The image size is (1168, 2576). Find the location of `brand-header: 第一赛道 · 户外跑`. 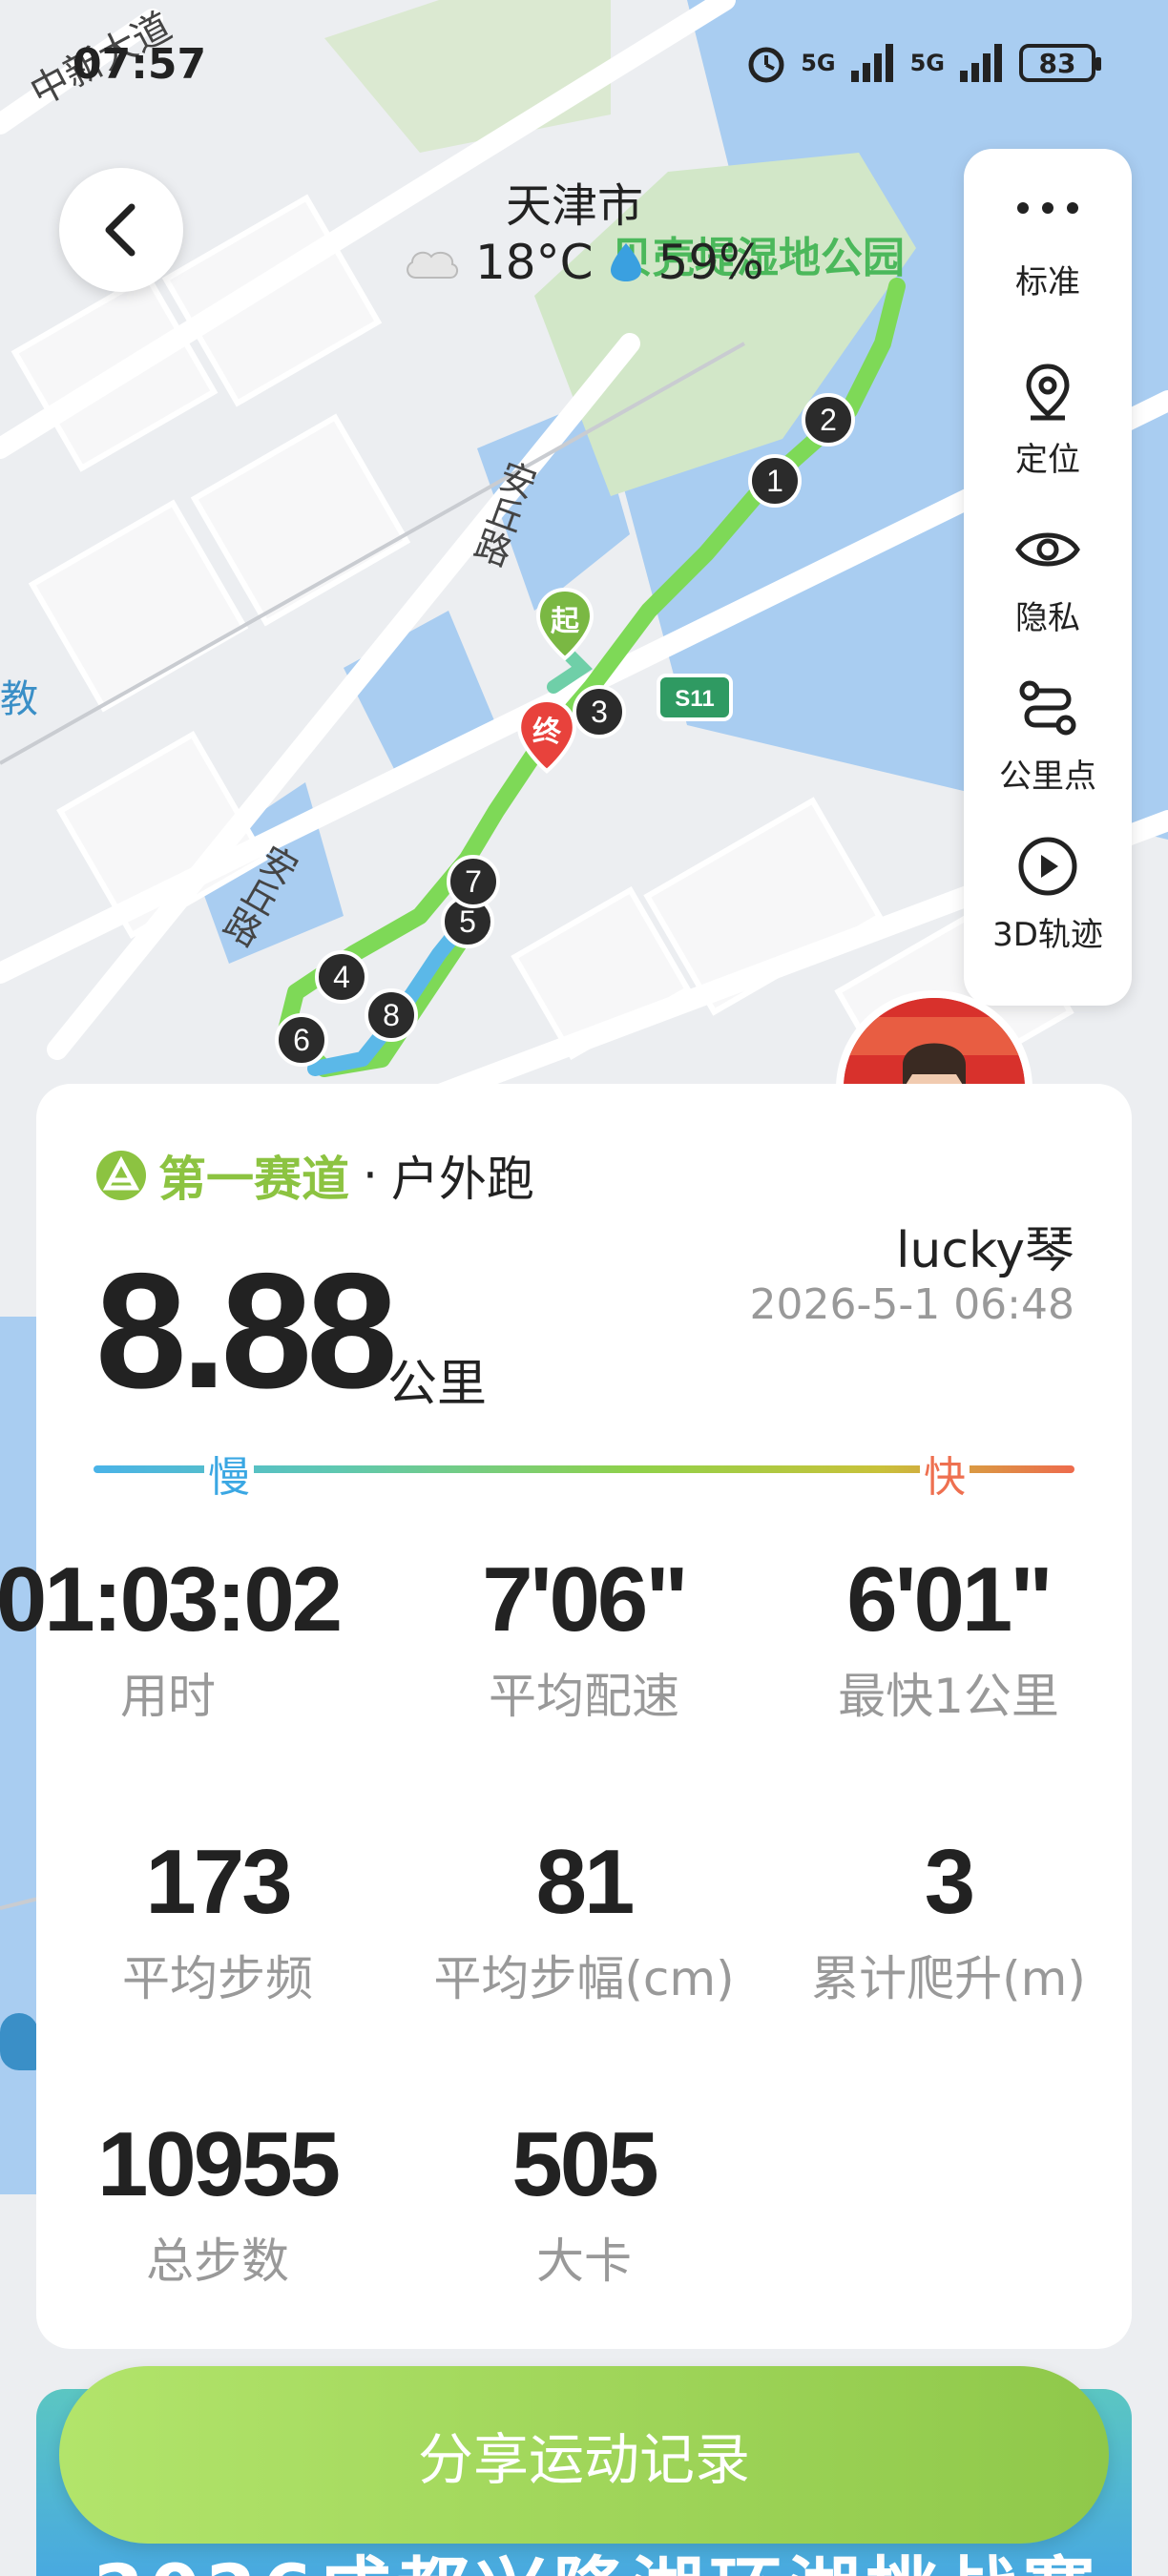

brand-header: 第一赛道 · 户外跑 is located at coordinates (314, 1175).